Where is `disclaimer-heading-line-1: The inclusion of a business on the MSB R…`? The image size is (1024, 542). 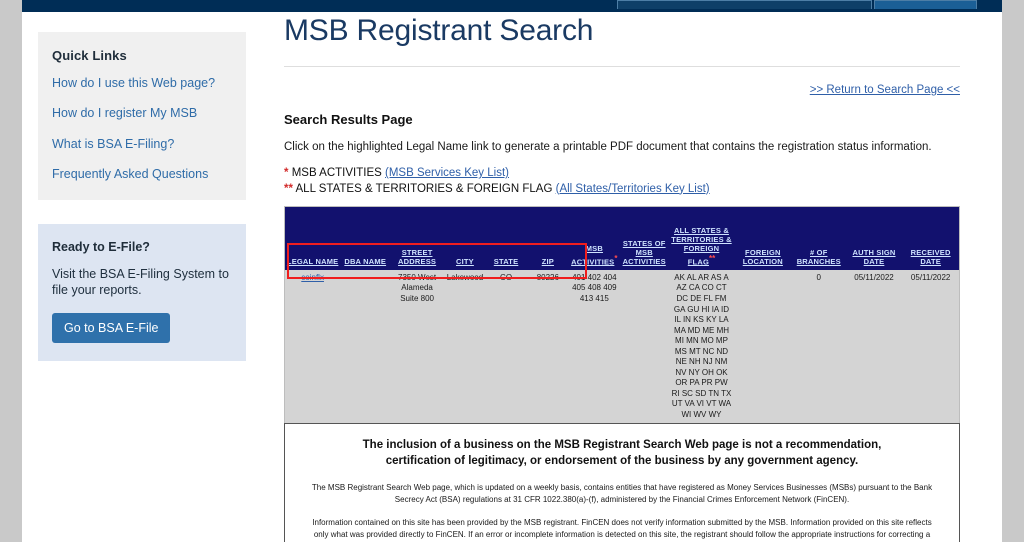
disclaimer-heading-line-1: The inclusion of a business on the MSB R… is located at coordinates (622, 444).